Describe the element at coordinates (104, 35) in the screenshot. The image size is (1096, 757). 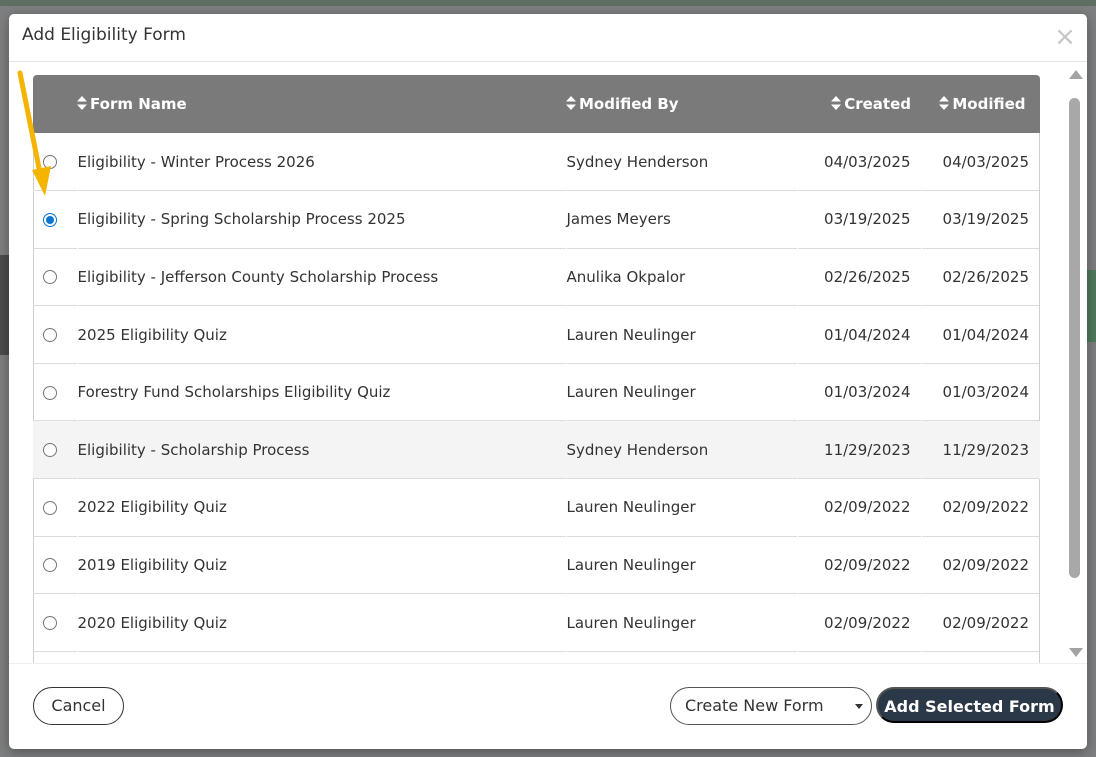
I see `dialog-title: Add Eligibility Form` at that location.